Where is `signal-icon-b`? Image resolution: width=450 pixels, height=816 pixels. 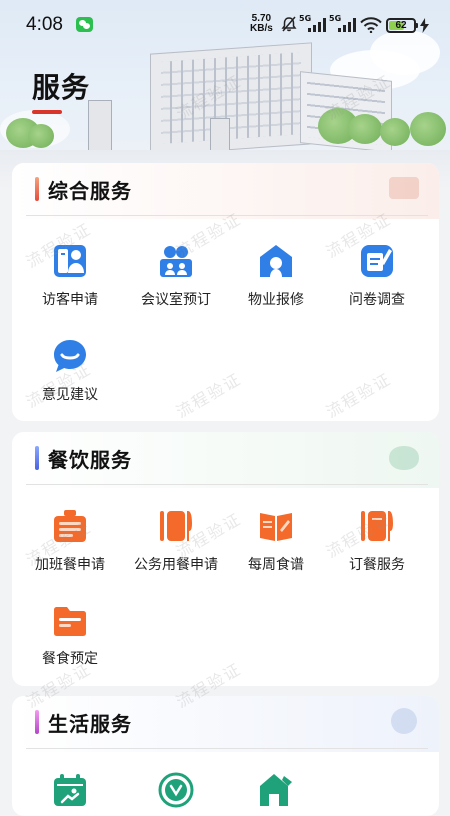
signal-icon-b is located at coordinates (347, 25).